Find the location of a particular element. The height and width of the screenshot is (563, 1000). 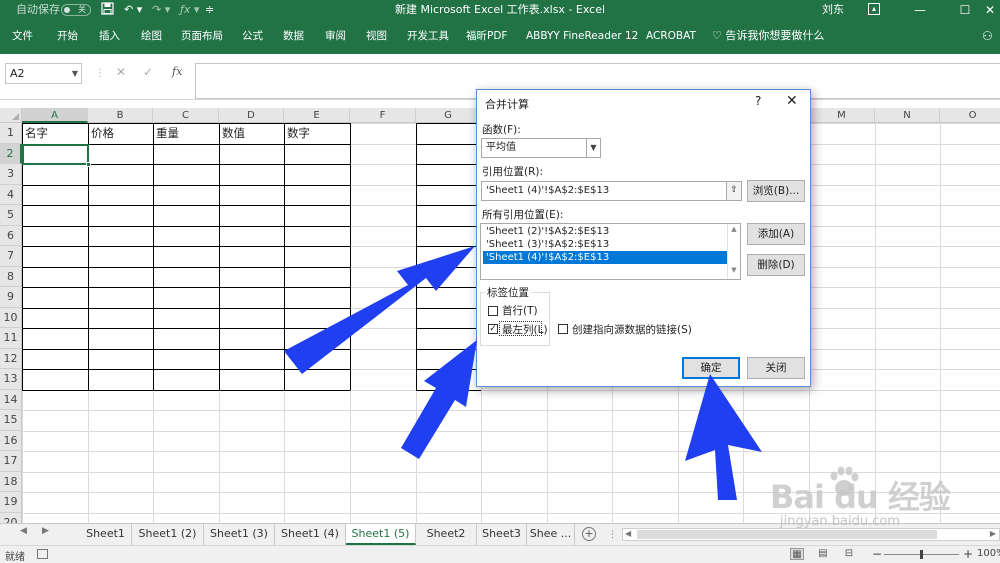

delete-button: 删除(D) is located at coordinates (776, 265).